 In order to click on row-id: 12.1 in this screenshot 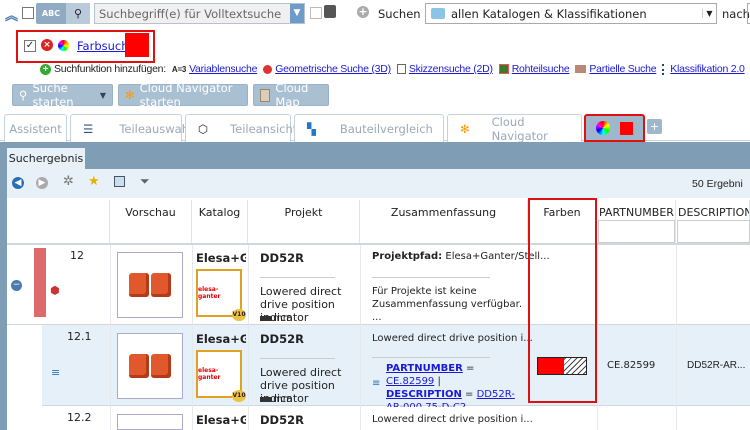, I will do `click(79, 336)`.